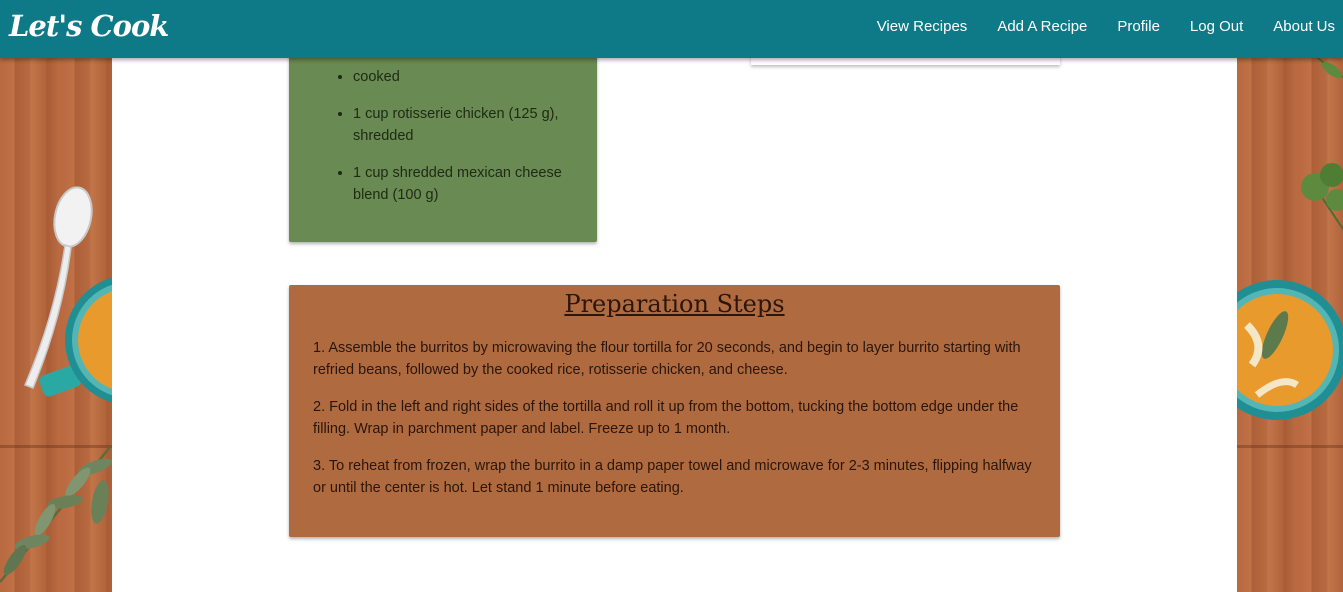 The height and width of the screenshot is (592, 1343). I want to click on nav-profile: Profile, so click(1138, 26).